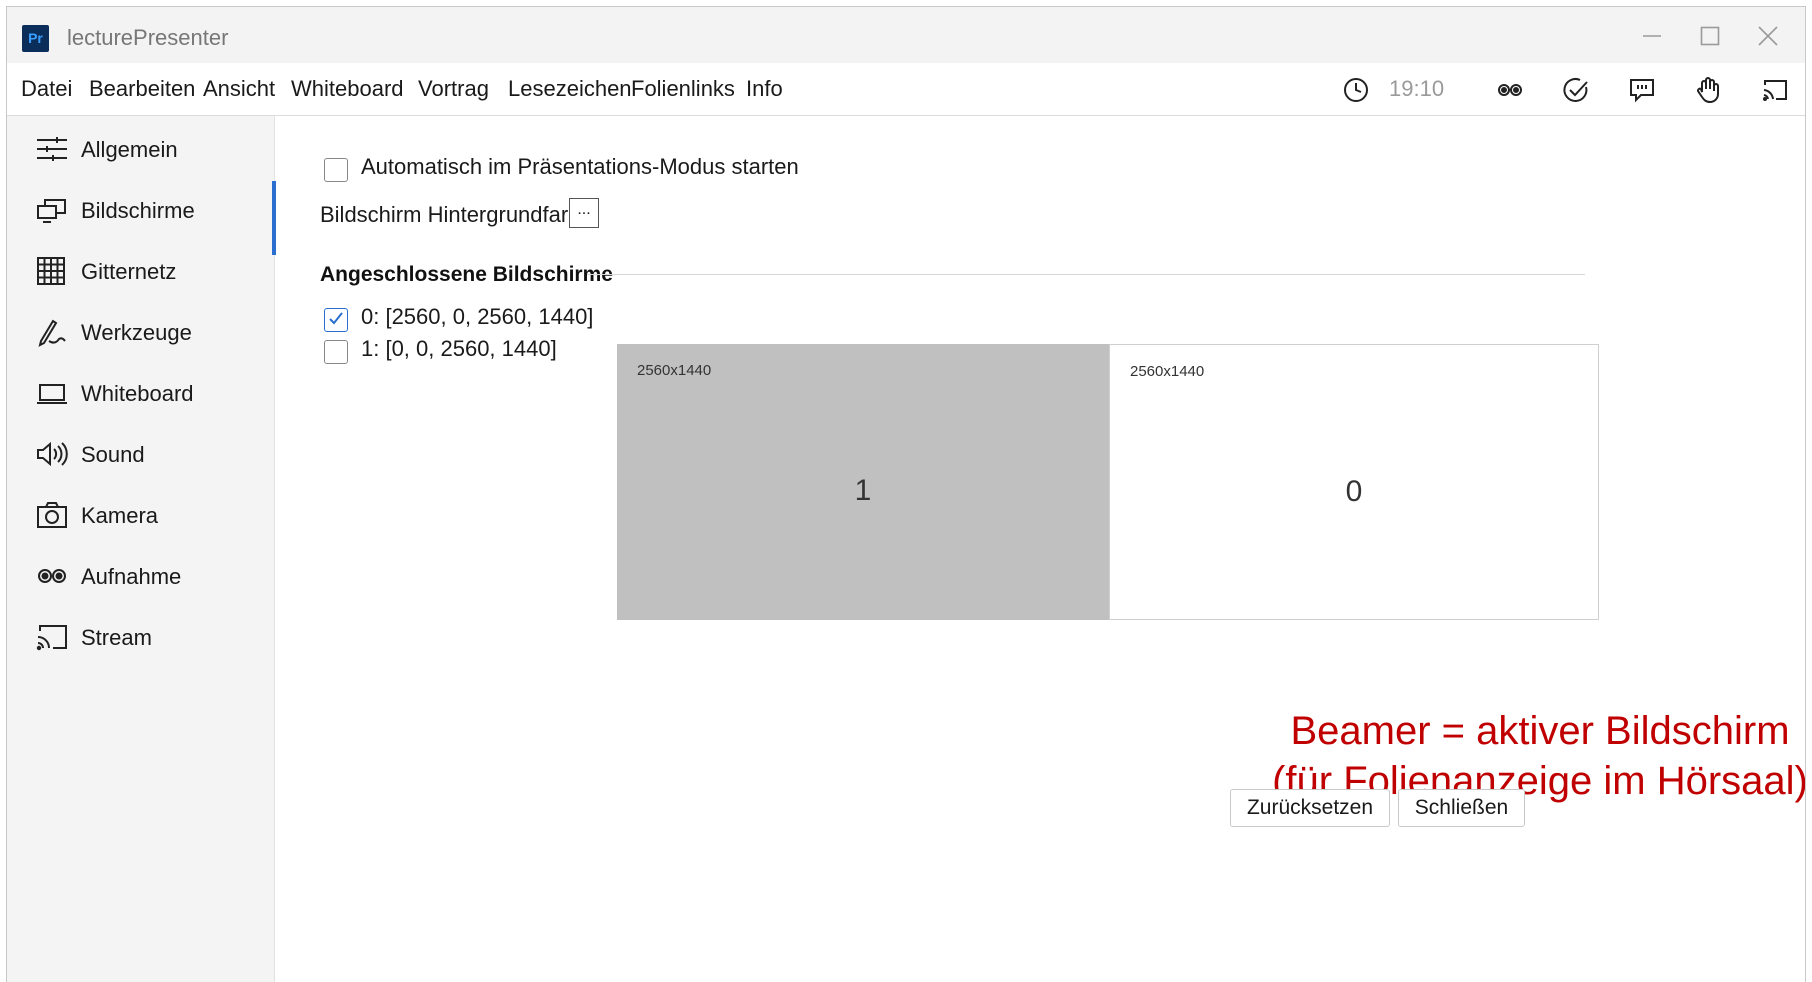  What do you see at coordinates (1354, 491) in the screenshot?
I see `screen-number: 0` at bounding box center [1354, 491].